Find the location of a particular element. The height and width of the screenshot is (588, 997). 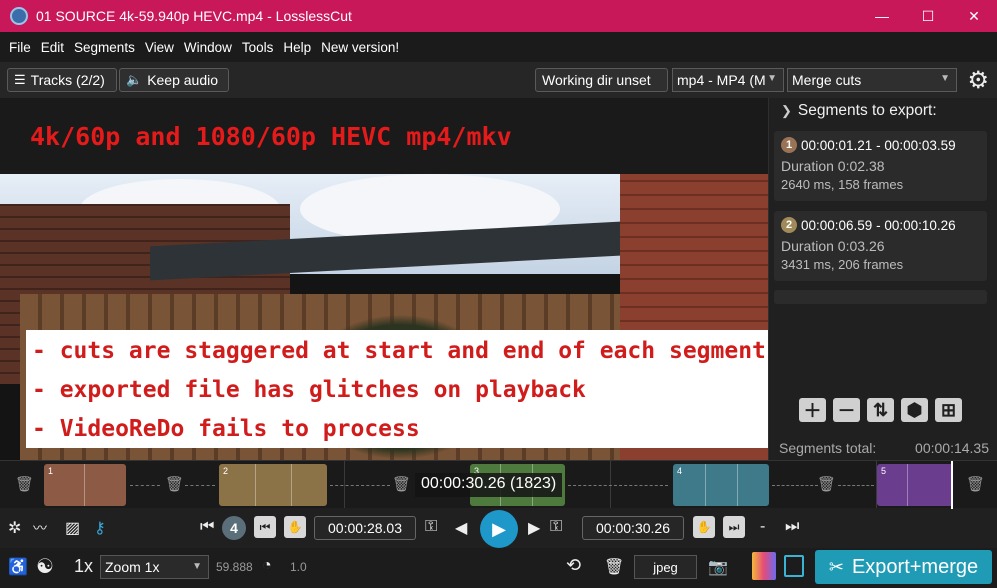

tracks-label: Tracks (2/2) is located at coordinates (67, 80).